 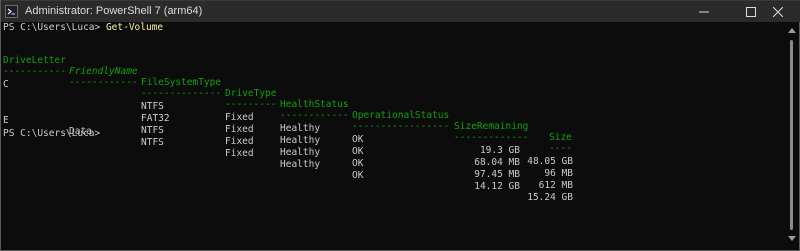 What do you see at coordinates (550, 197) in the screenshot?
I see `cell-size: 15.24 GB` at bounding box center [550, 197].